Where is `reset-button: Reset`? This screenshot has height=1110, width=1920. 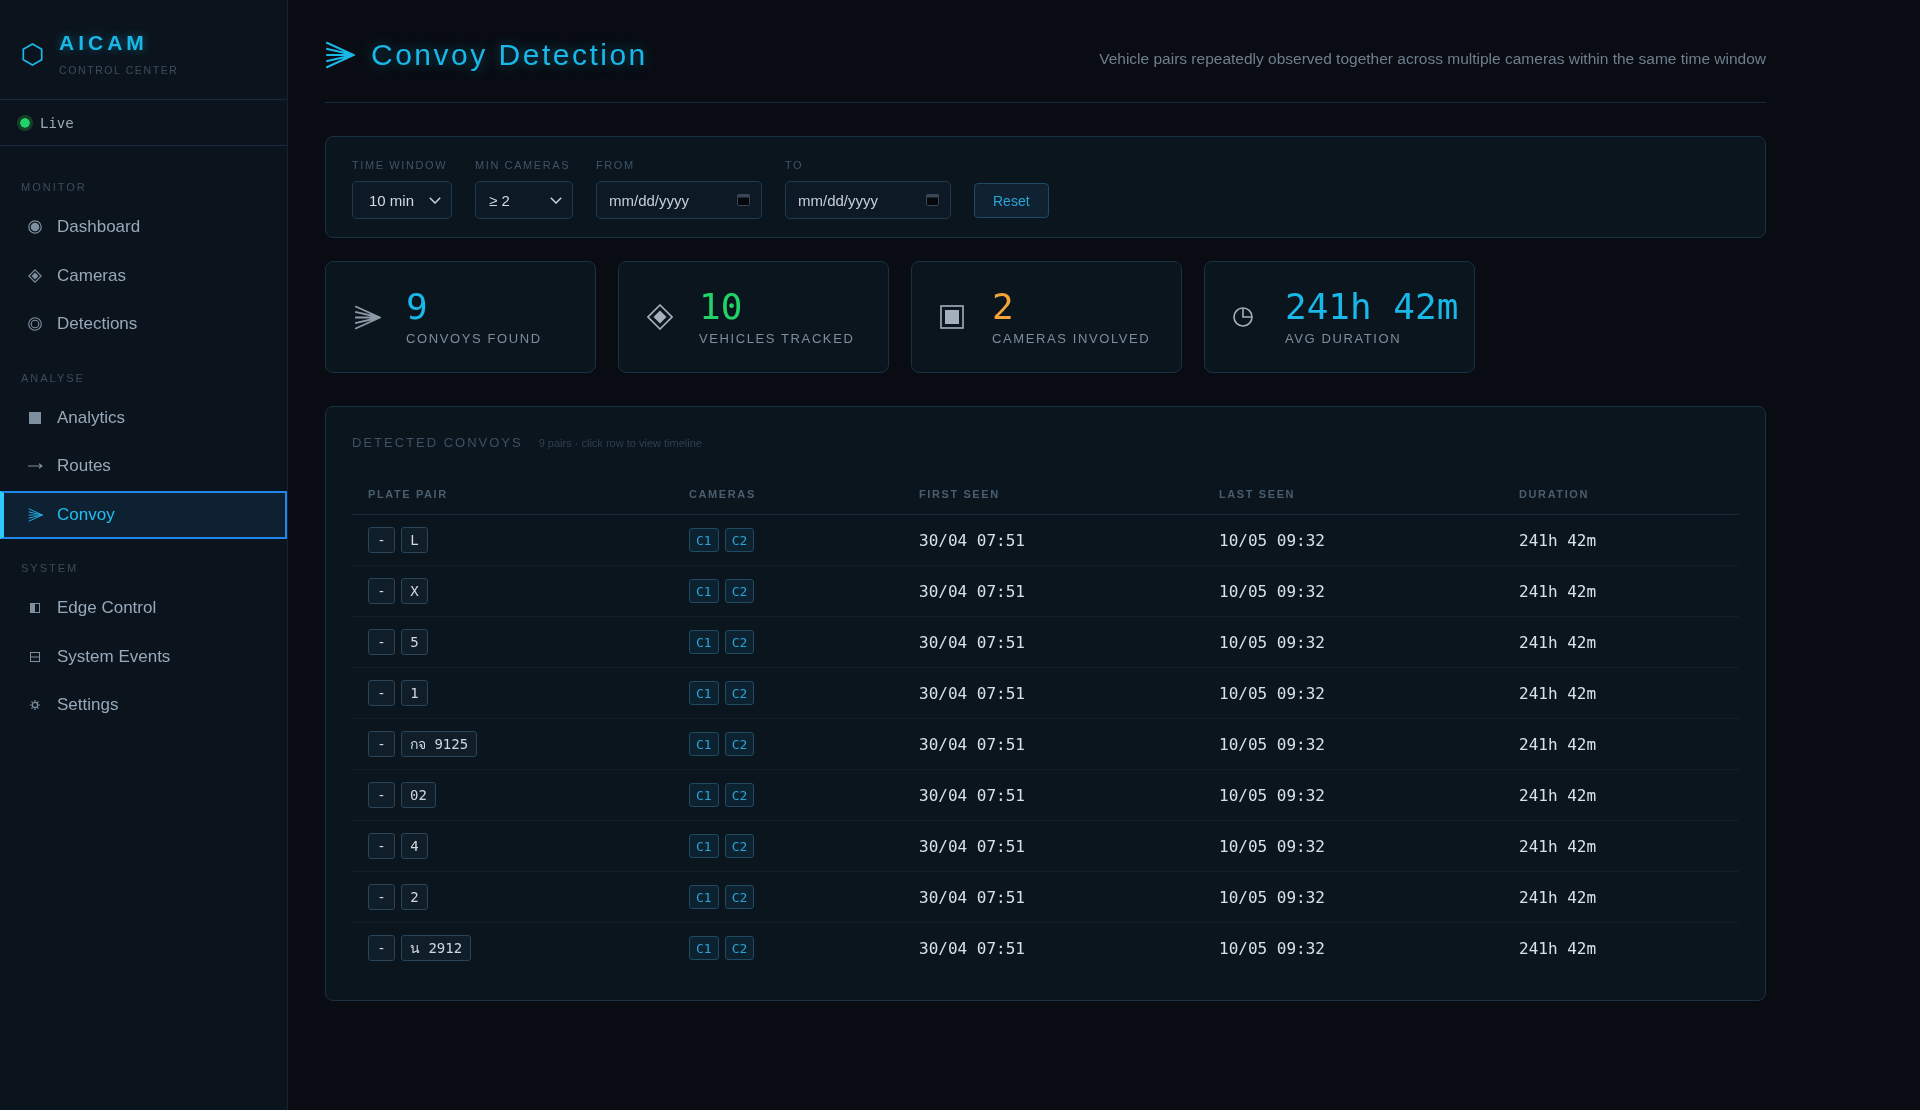
reset-button: Reset is located at coordinates (1011, 200).